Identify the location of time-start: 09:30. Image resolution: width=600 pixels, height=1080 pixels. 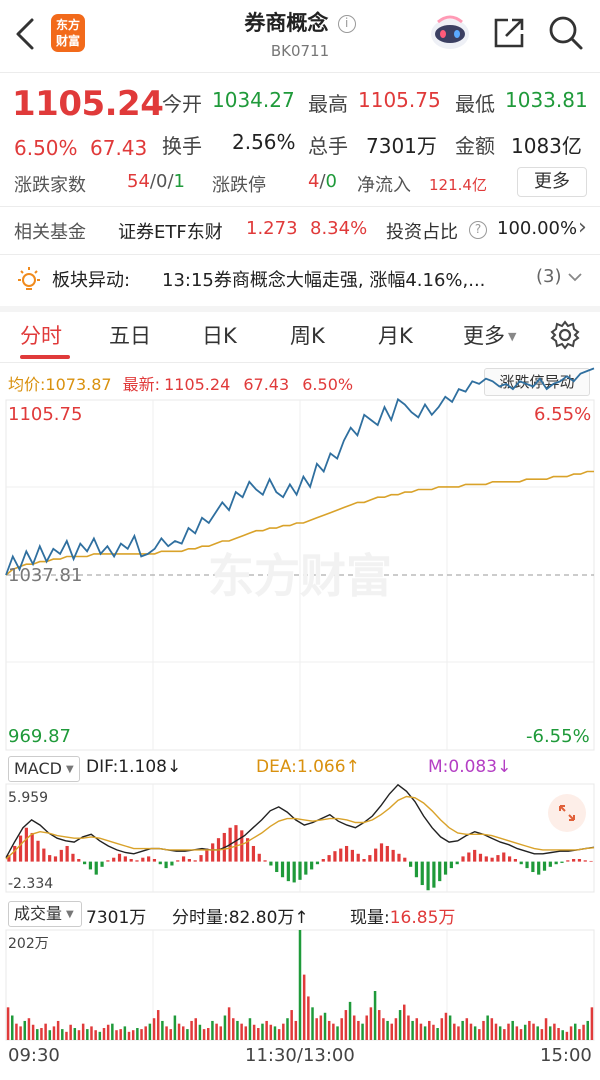
(34, 1055).